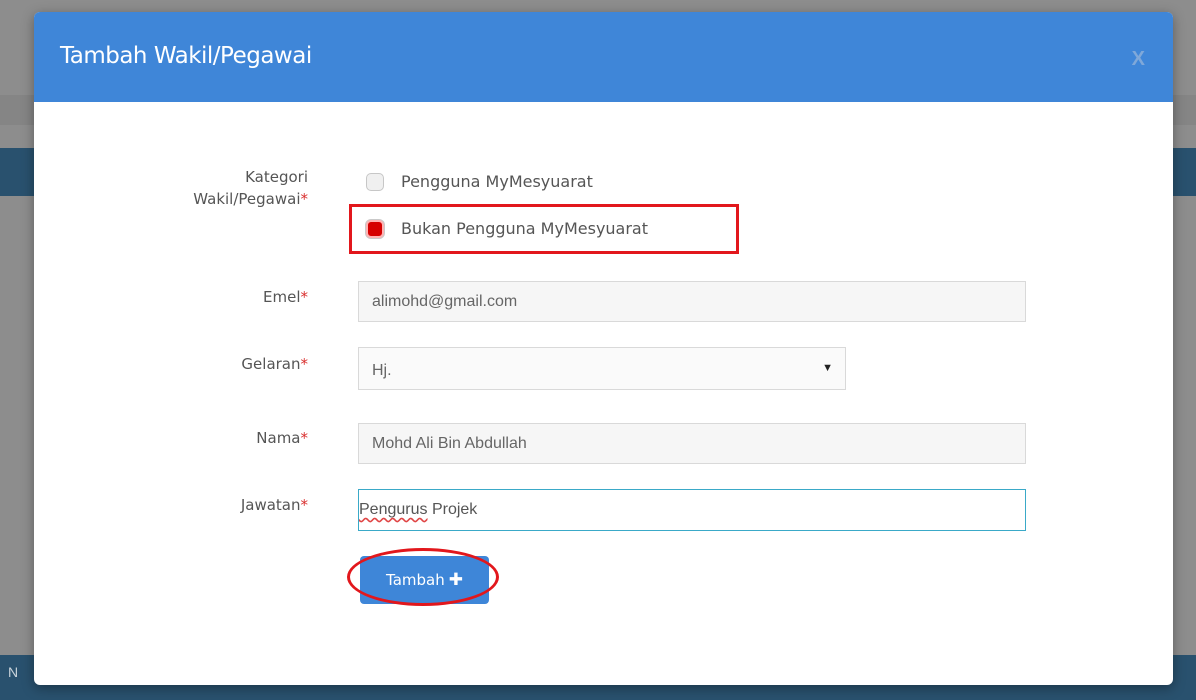 The width and height of the screenshot is (1196, 700). What do you see at coordinates (224, 505) in the screenshot?
I see `position-label: Jawatan*` at bounding box center [224, 505].